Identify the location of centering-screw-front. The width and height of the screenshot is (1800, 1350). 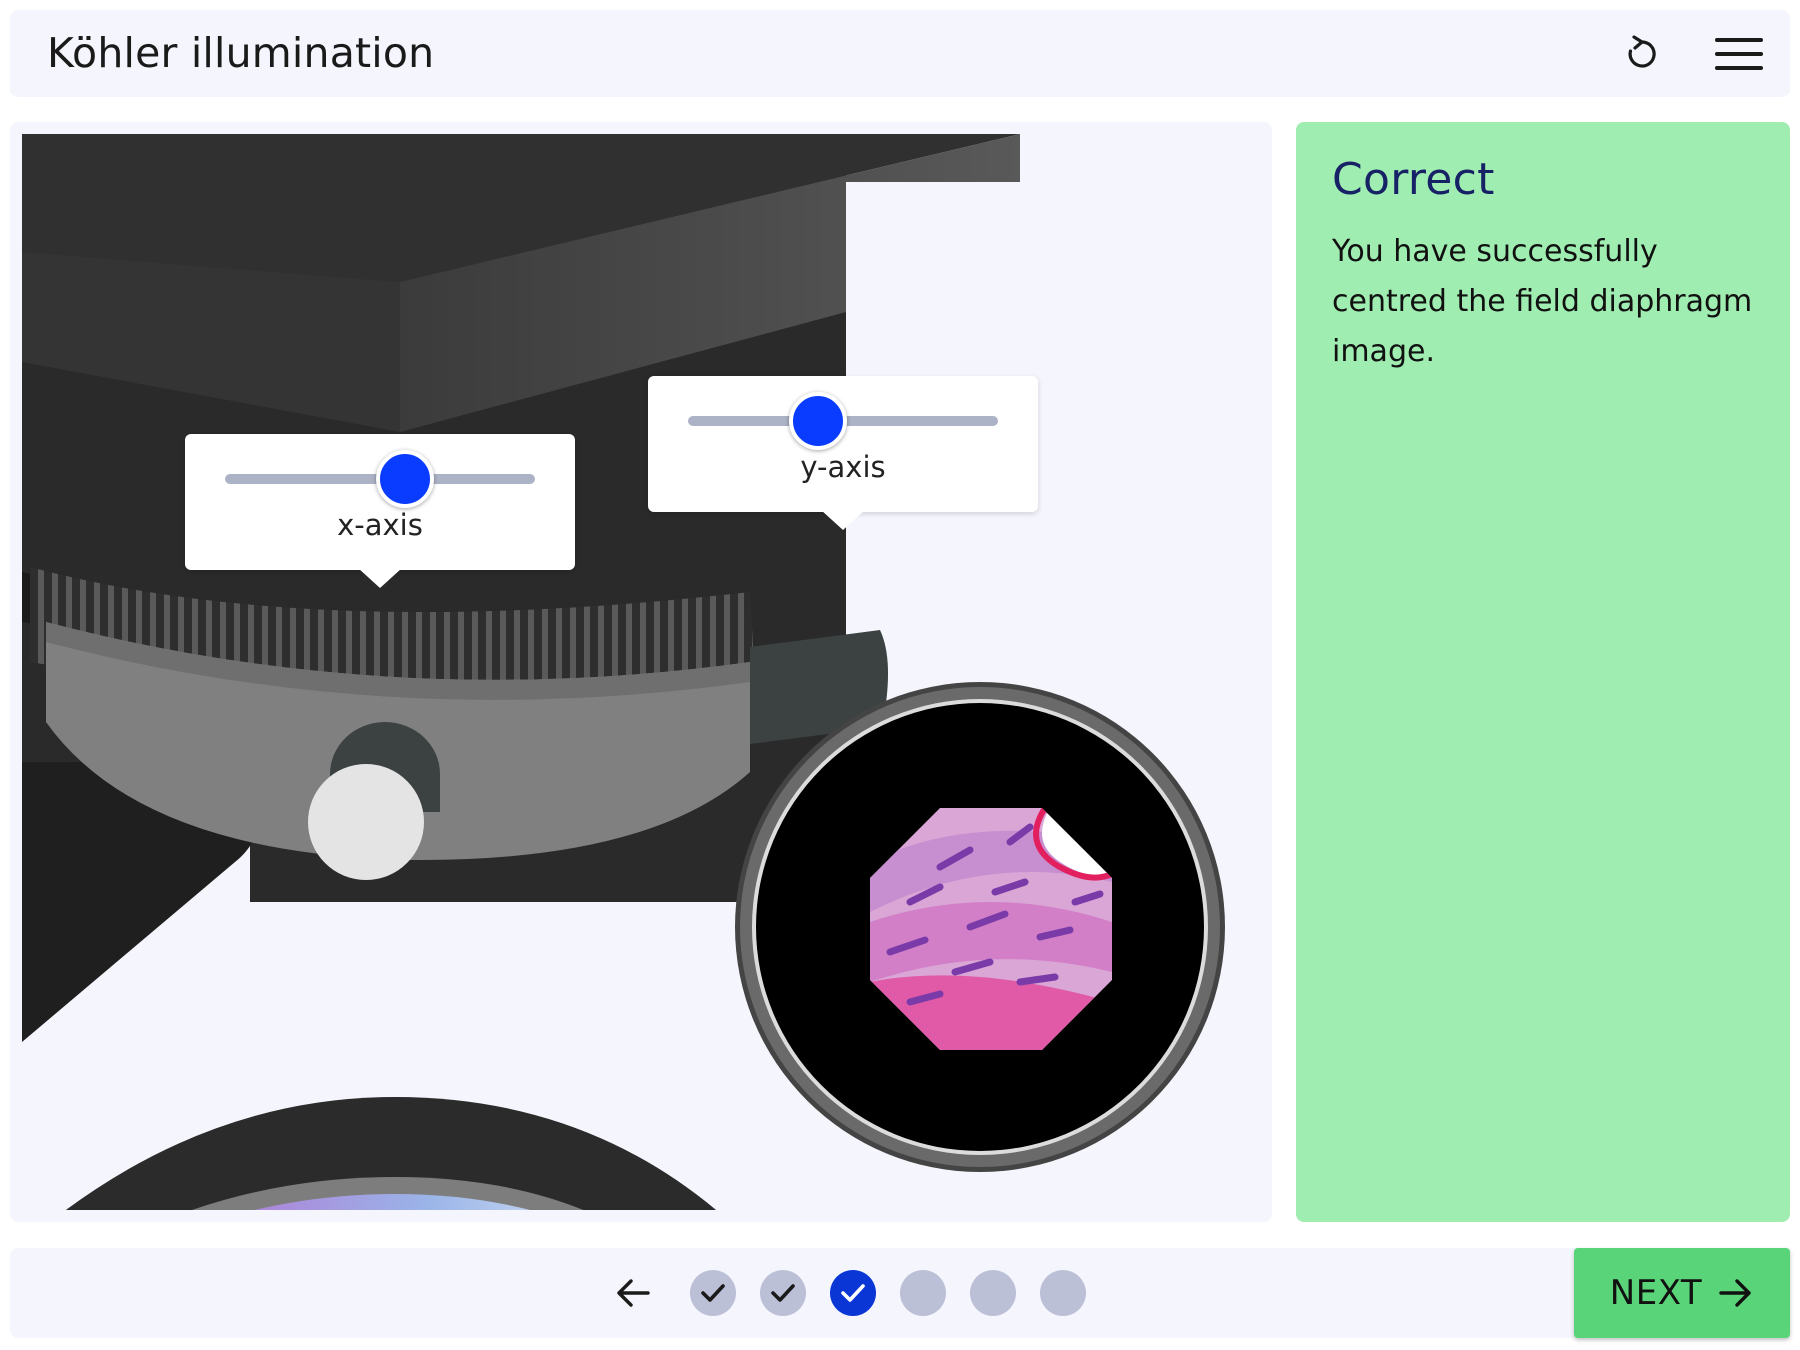
(366, 822).